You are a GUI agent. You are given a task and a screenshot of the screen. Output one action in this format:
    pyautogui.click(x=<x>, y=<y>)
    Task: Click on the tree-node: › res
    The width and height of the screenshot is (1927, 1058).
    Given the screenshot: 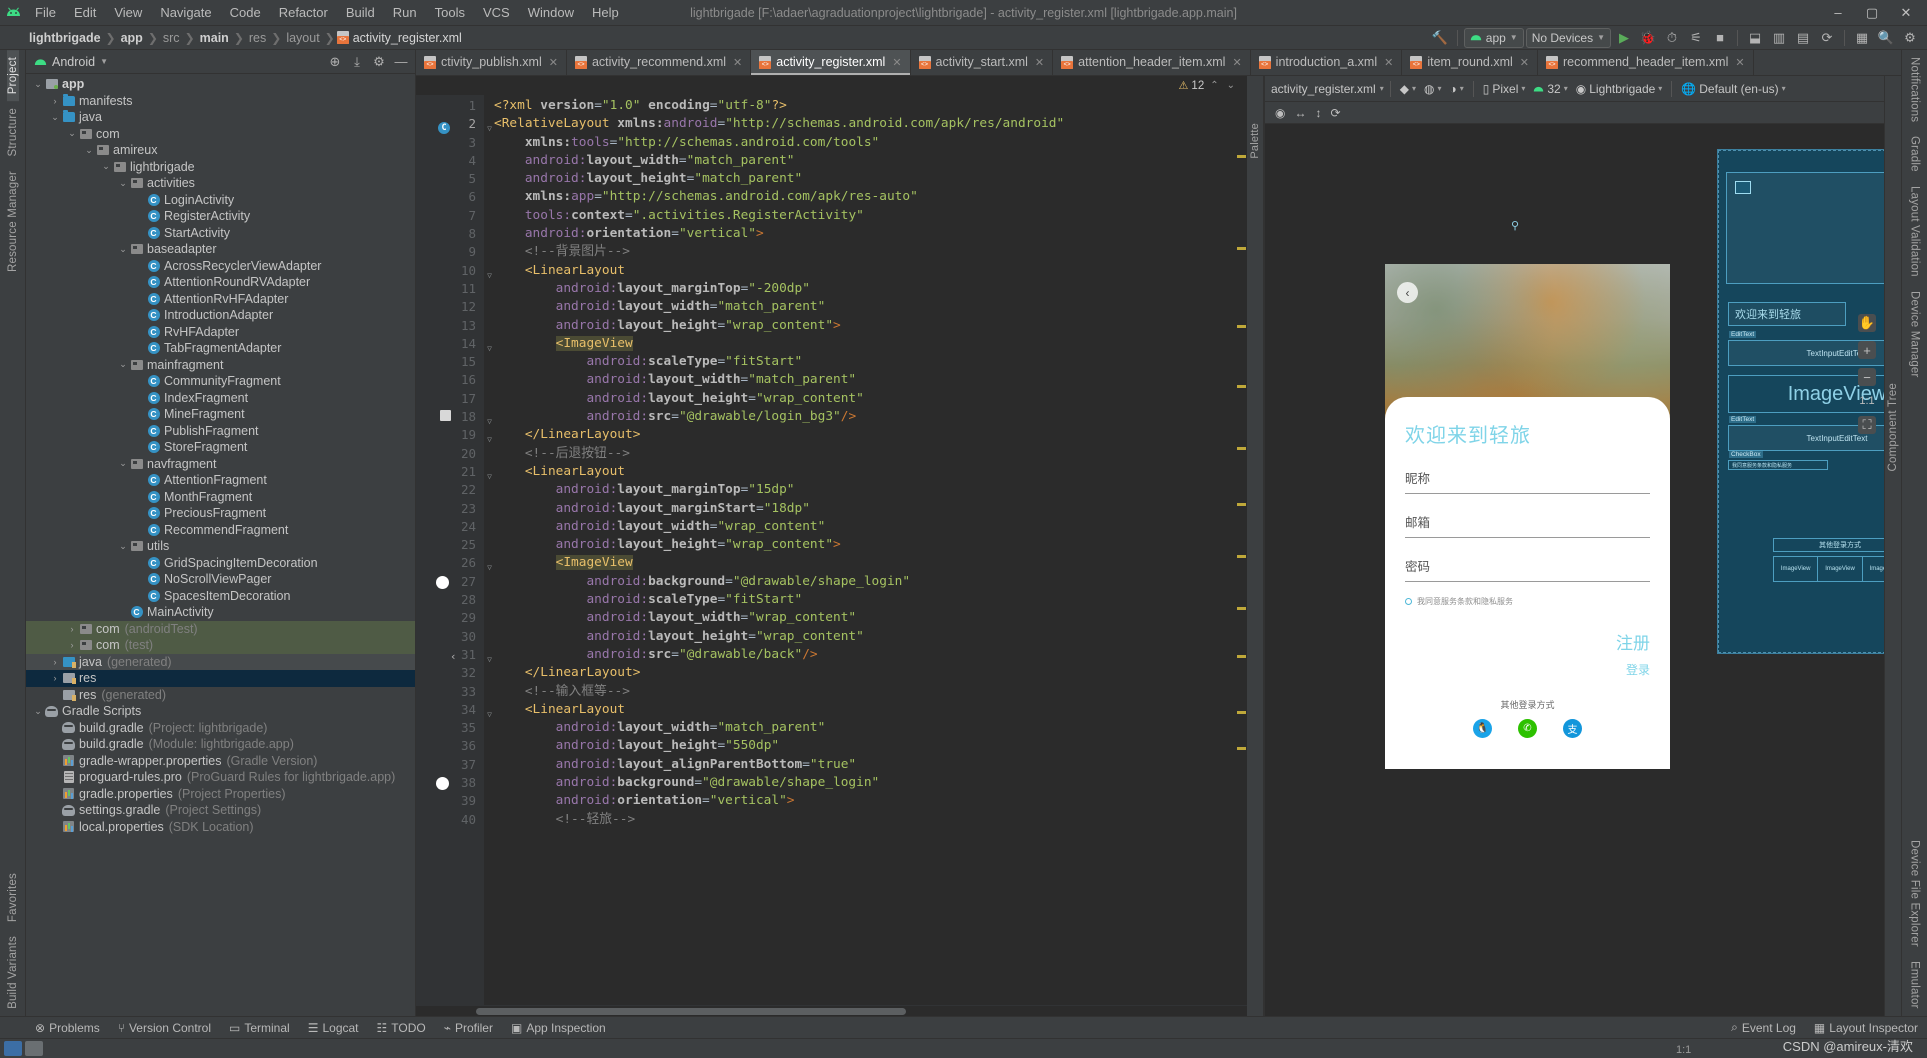 What is the action you would take?
    pyautogui.click(x=220, y=678)
    